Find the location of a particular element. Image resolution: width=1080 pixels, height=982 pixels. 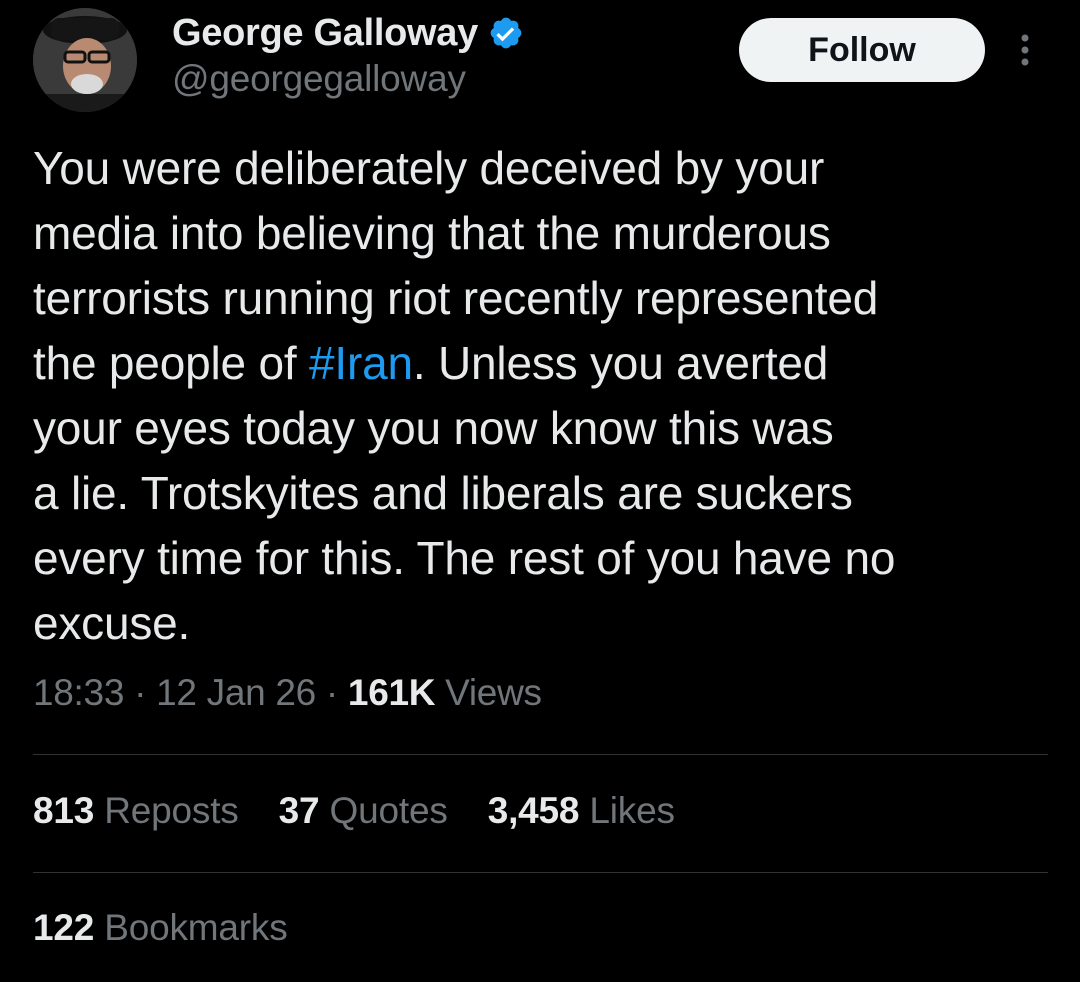

tweet-line: media into believing that the murderous is located at coordinates (432, 233).